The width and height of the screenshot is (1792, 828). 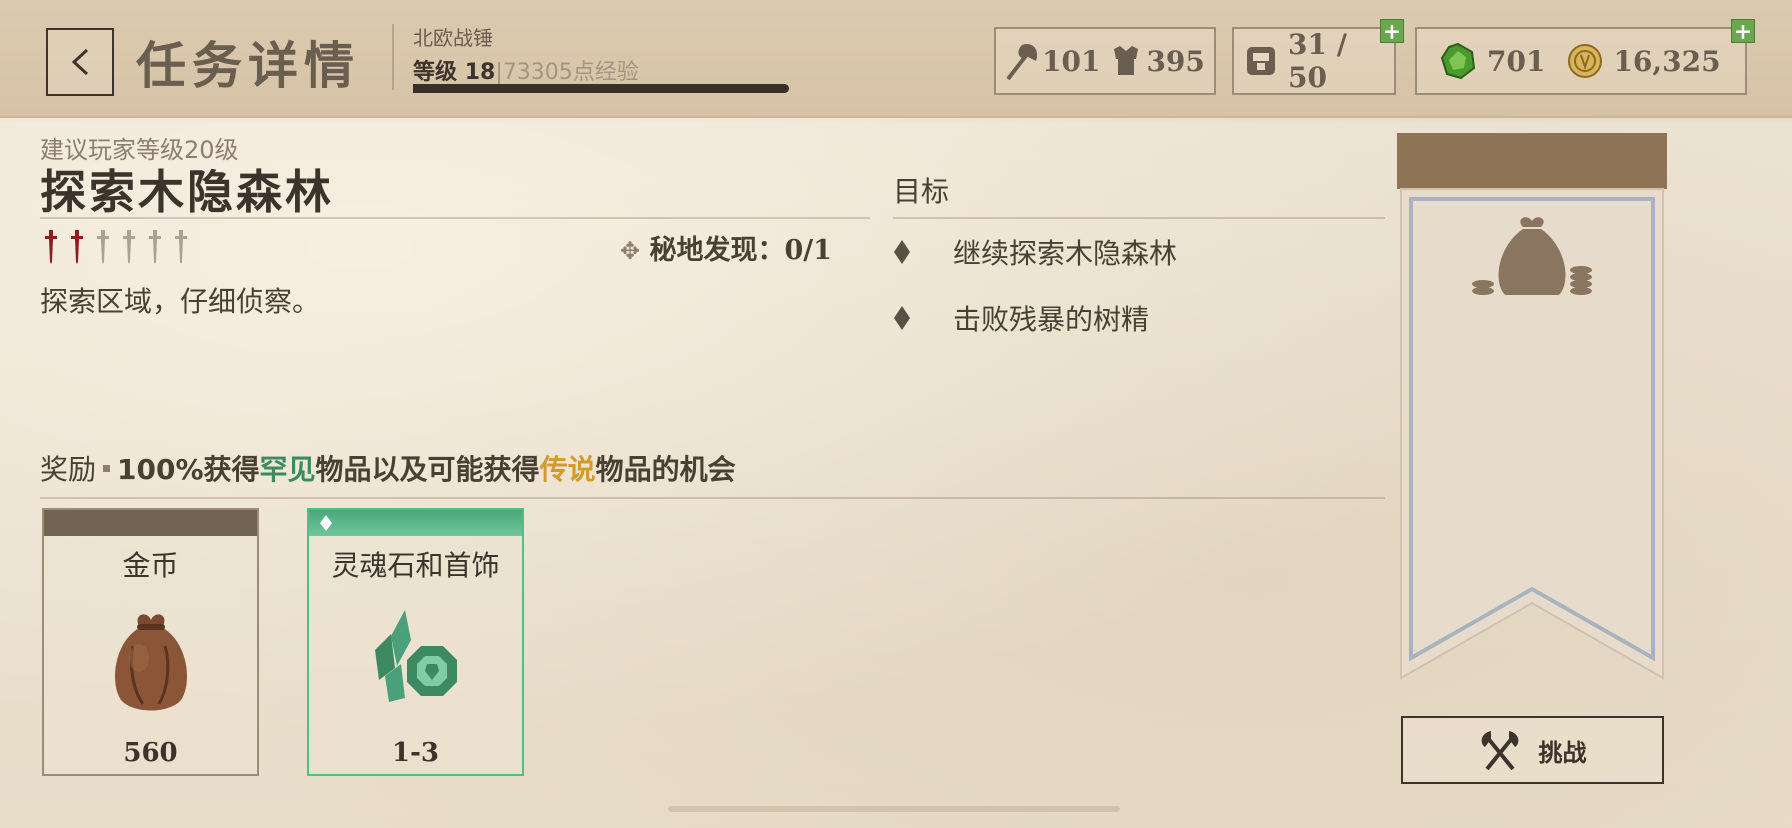 I want to click on gems-value: 701, so click(x=1516, y=61).